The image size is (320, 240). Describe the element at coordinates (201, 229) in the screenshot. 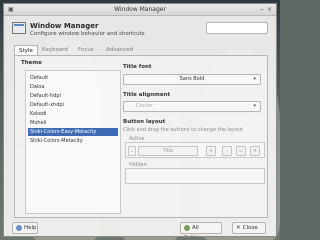

I see `all-settings-button: All Settings` at that location.